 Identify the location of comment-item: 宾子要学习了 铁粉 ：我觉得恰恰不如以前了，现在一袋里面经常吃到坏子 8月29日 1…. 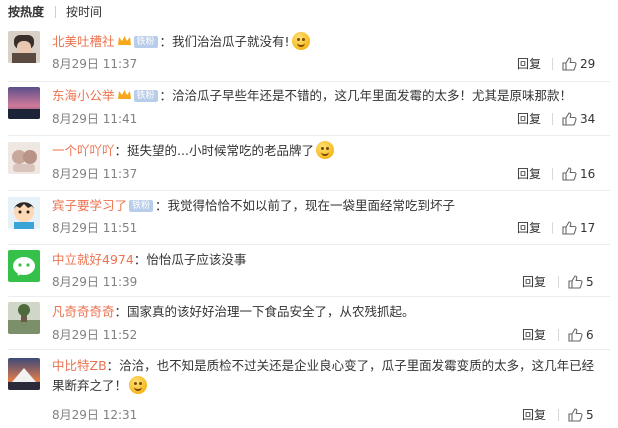
(309, 218).